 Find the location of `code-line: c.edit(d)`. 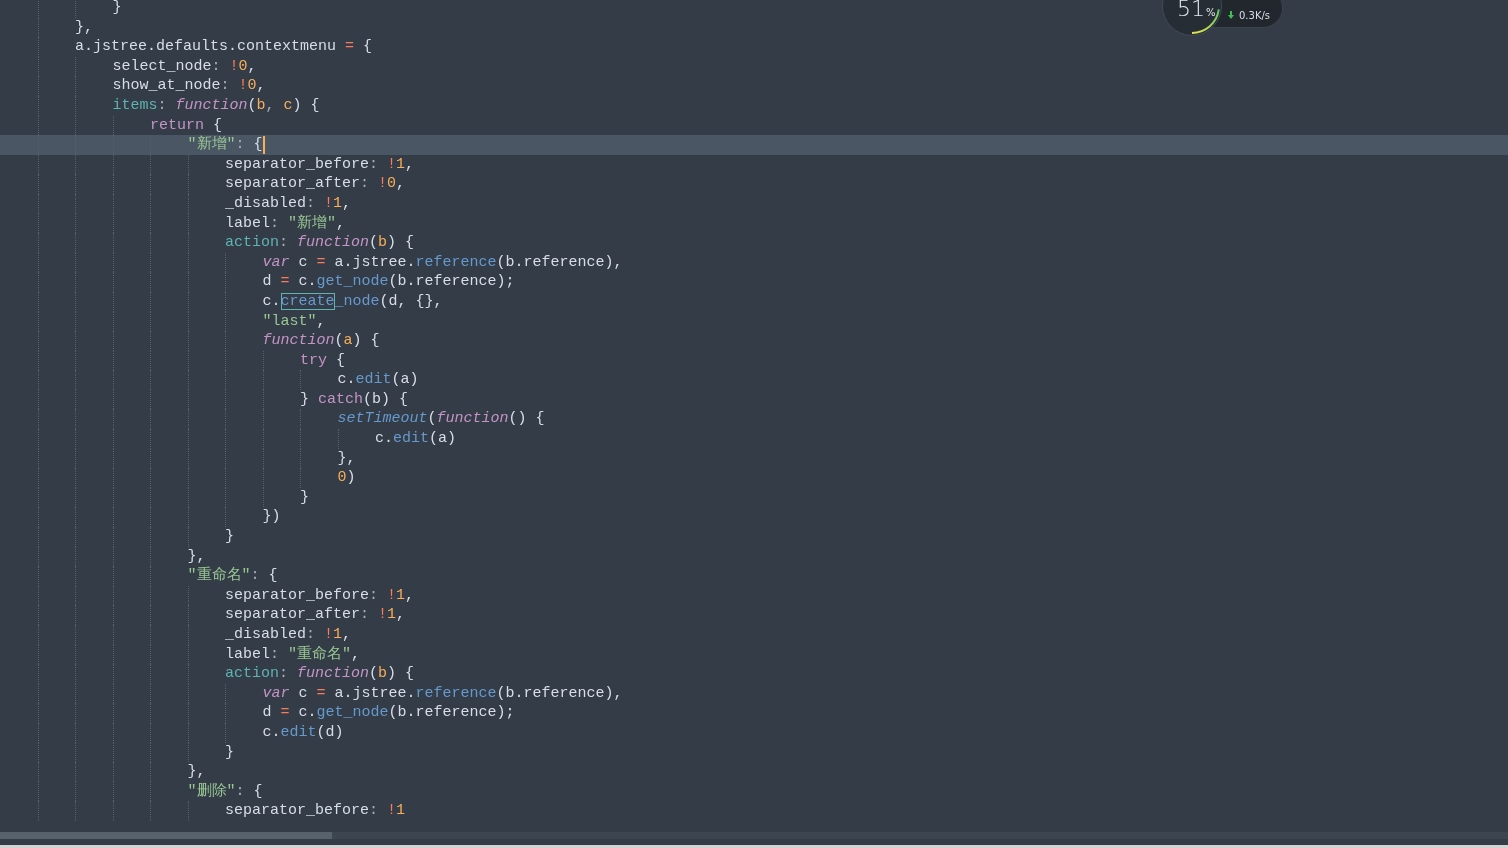

code-line: c.edit(d) is located at coordinates (303, 732).